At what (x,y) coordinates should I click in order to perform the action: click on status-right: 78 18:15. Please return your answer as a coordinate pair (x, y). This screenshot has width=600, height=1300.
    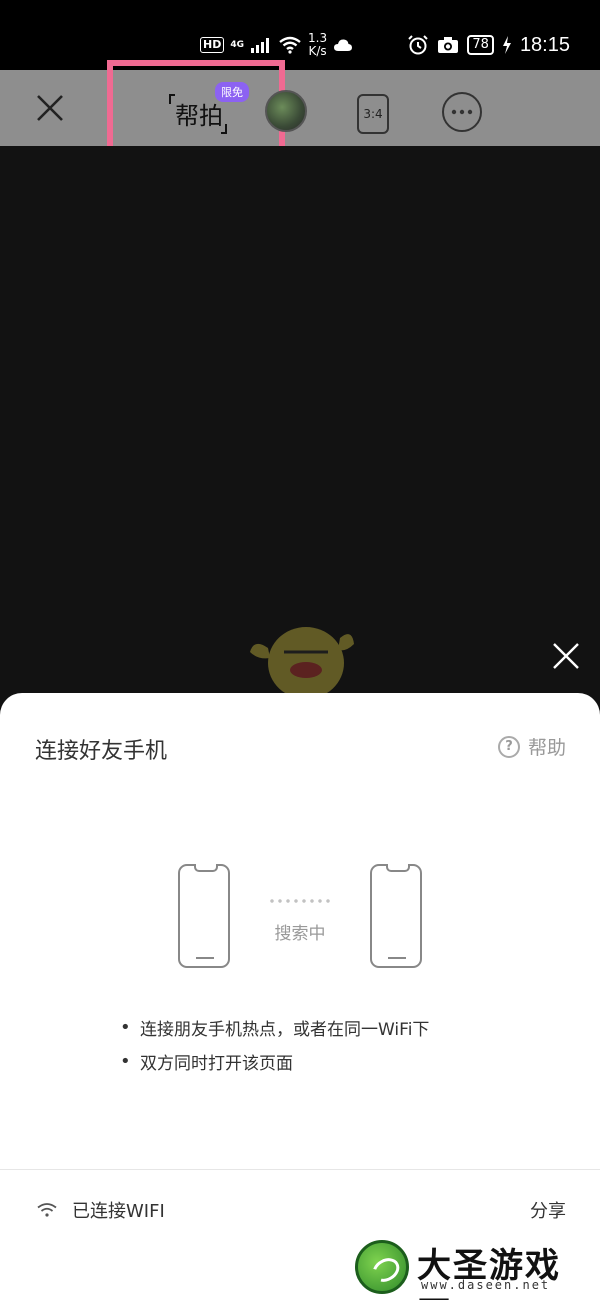
    Looking at the image, I should click on (488, 45).